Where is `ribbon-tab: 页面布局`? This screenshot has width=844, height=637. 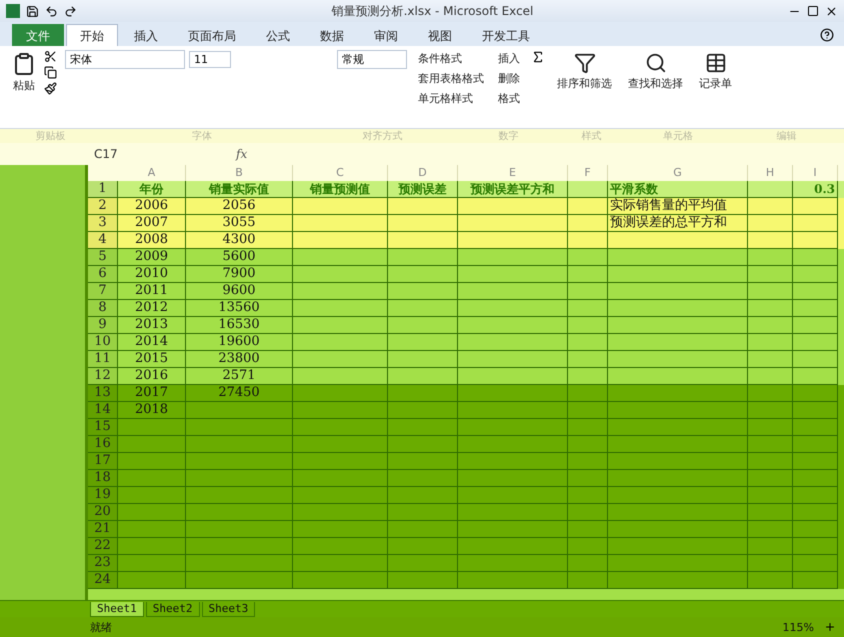 ribbon-tab: 页面布局 is located at coordinates (212, 35).